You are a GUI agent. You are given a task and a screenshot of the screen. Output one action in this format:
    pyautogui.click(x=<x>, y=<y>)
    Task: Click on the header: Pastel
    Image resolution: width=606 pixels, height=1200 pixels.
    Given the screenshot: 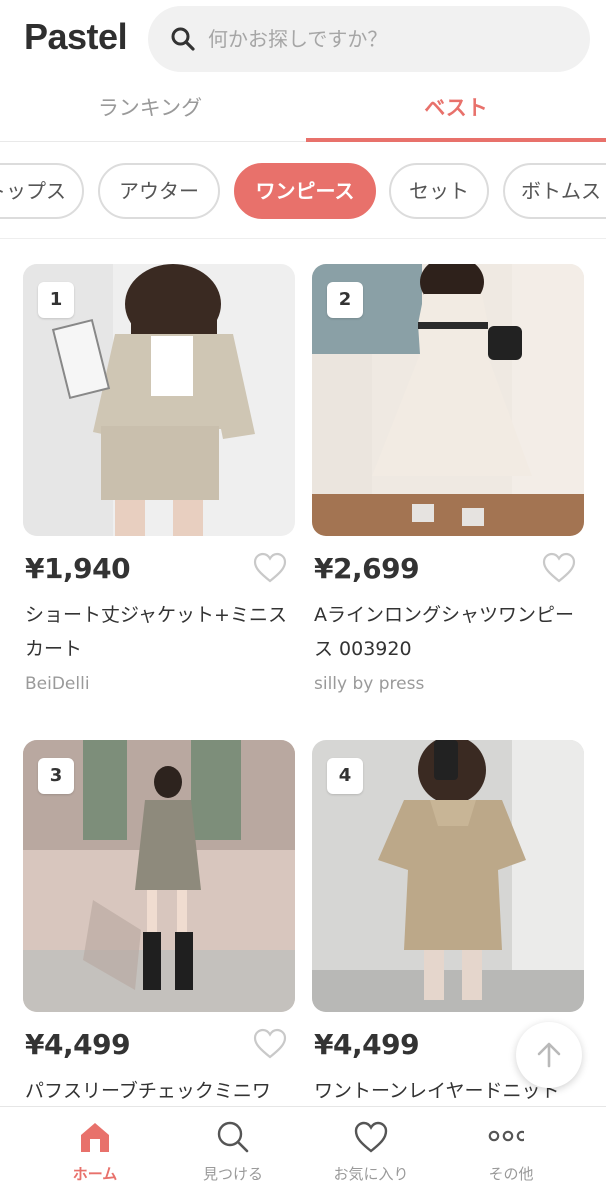 What is the action you would take?
    pyautogui.click(x=303, y=40)
    